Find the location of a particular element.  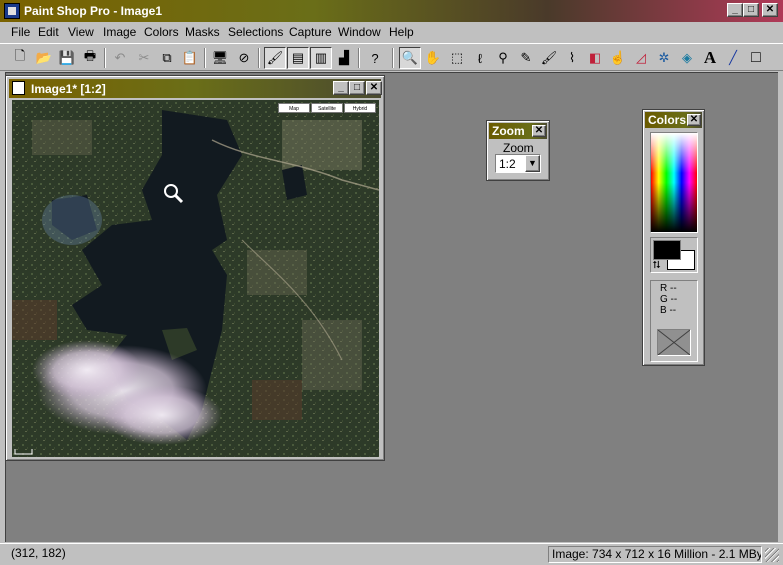

menu-view: View is located at coordinates (81, 32).